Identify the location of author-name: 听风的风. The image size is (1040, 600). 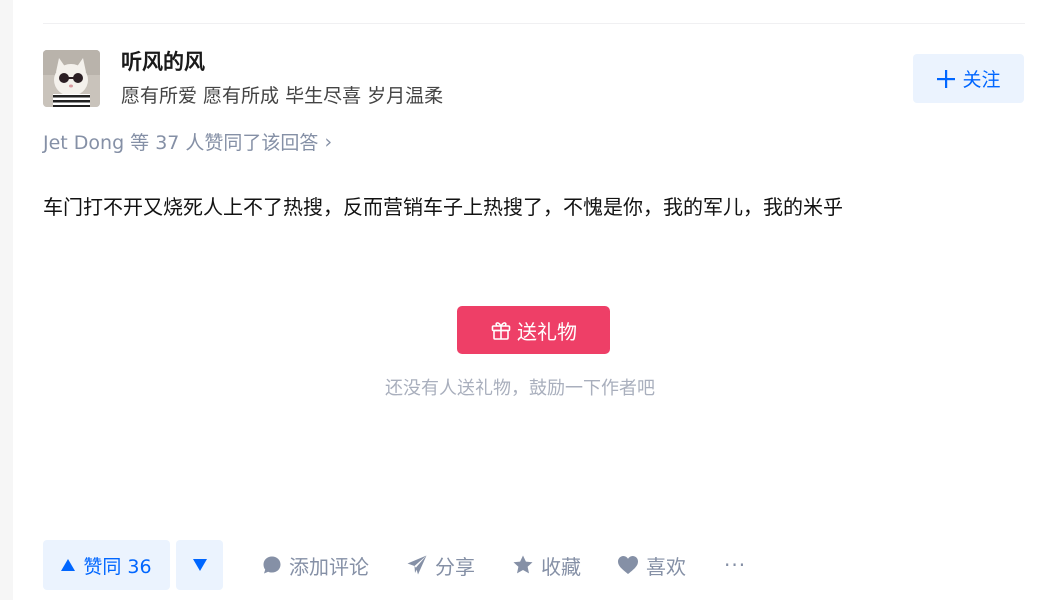
(163, 61).